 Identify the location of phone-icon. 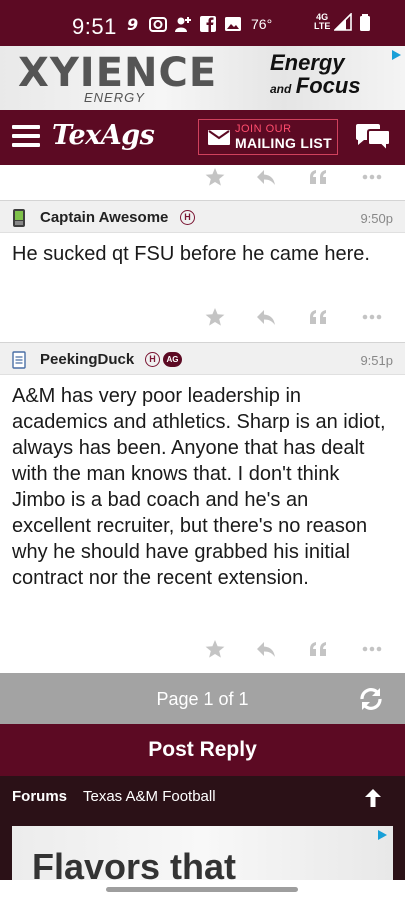
(19, 218).